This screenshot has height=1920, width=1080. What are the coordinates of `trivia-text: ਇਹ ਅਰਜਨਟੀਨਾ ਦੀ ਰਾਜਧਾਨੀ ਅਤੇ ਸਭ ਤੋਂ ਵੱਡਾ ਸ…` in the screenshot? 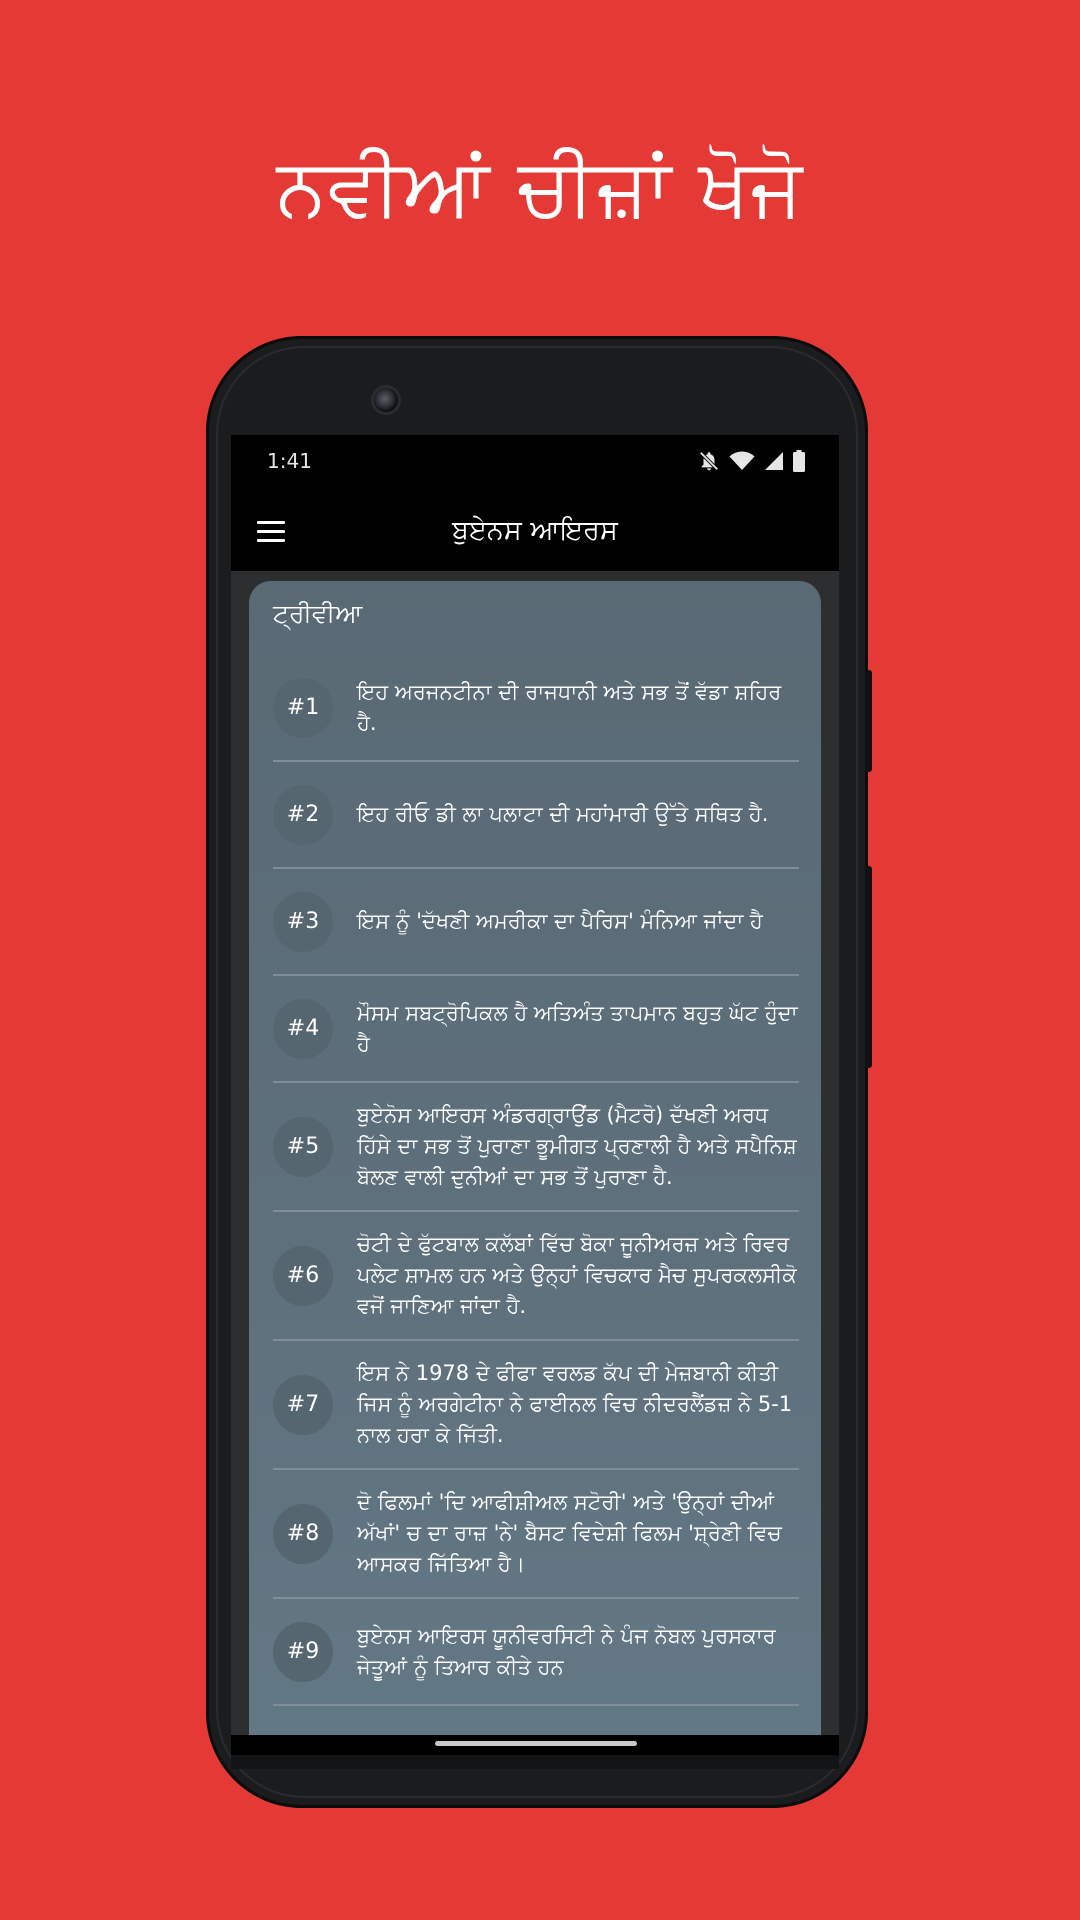 It's located at (569, 707).